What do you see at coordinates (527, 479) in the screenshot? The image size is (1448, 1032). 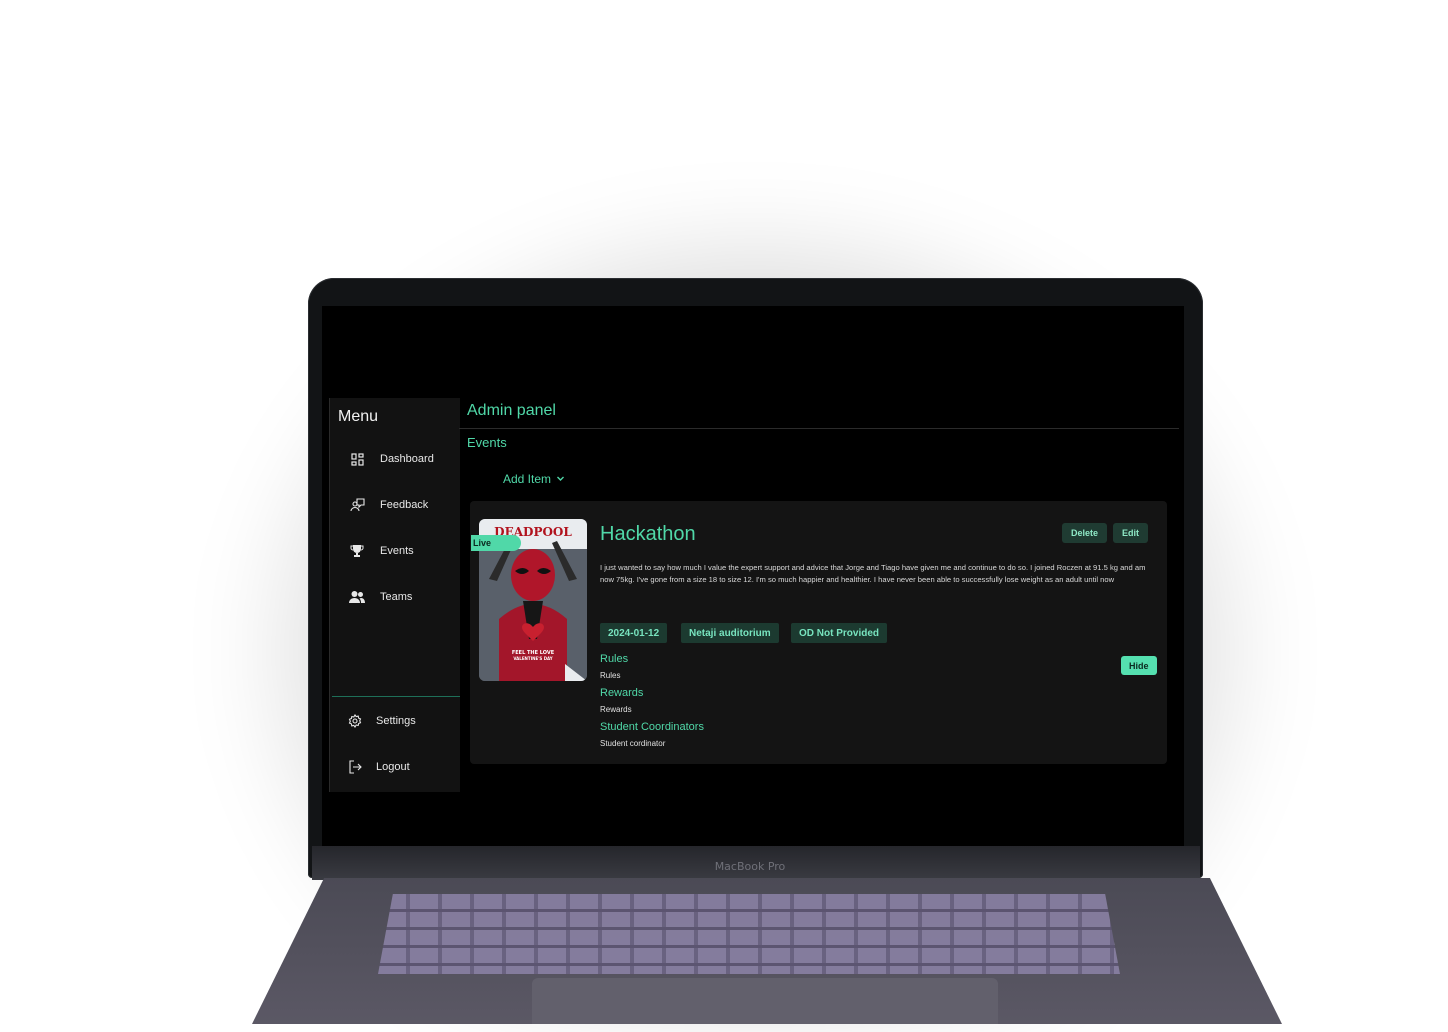 I see `add-item-label: Add Item` at bounding box center [527, 479].